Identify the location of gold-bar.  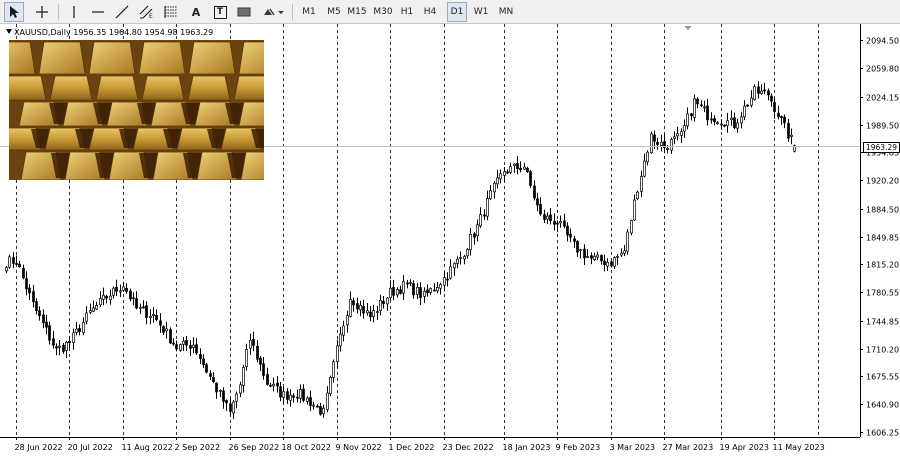
(62, 58).